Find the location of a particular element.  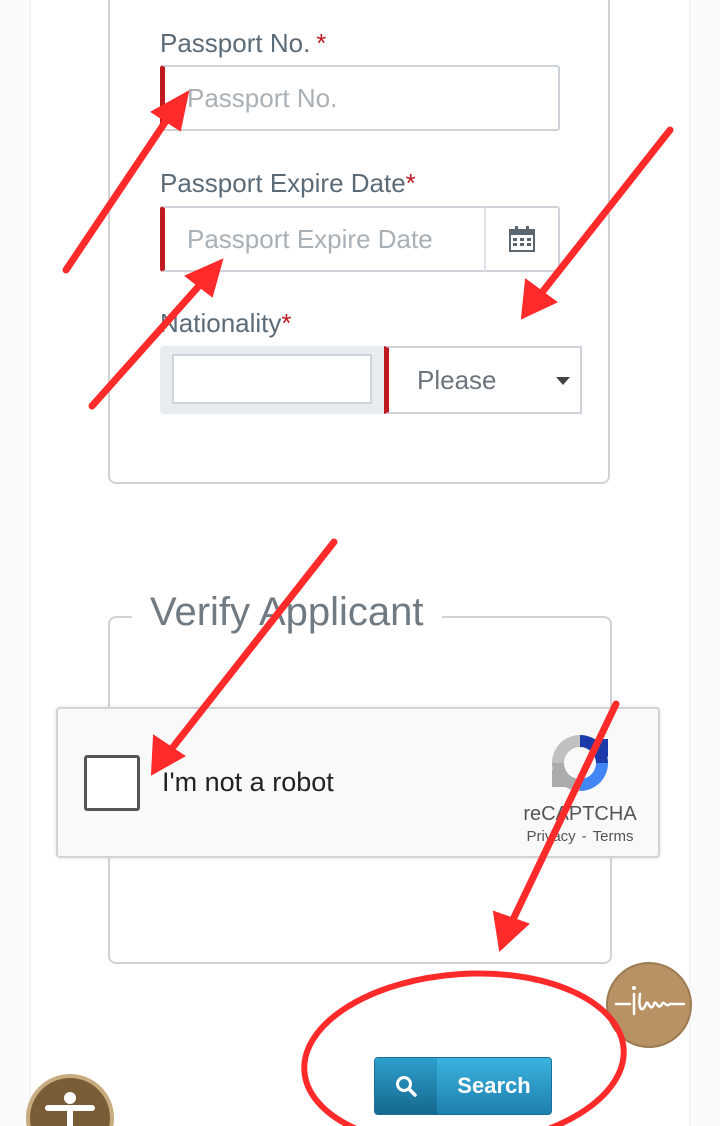

recaptcha-label: I'm not a robot is located at coordinates (248, 782).